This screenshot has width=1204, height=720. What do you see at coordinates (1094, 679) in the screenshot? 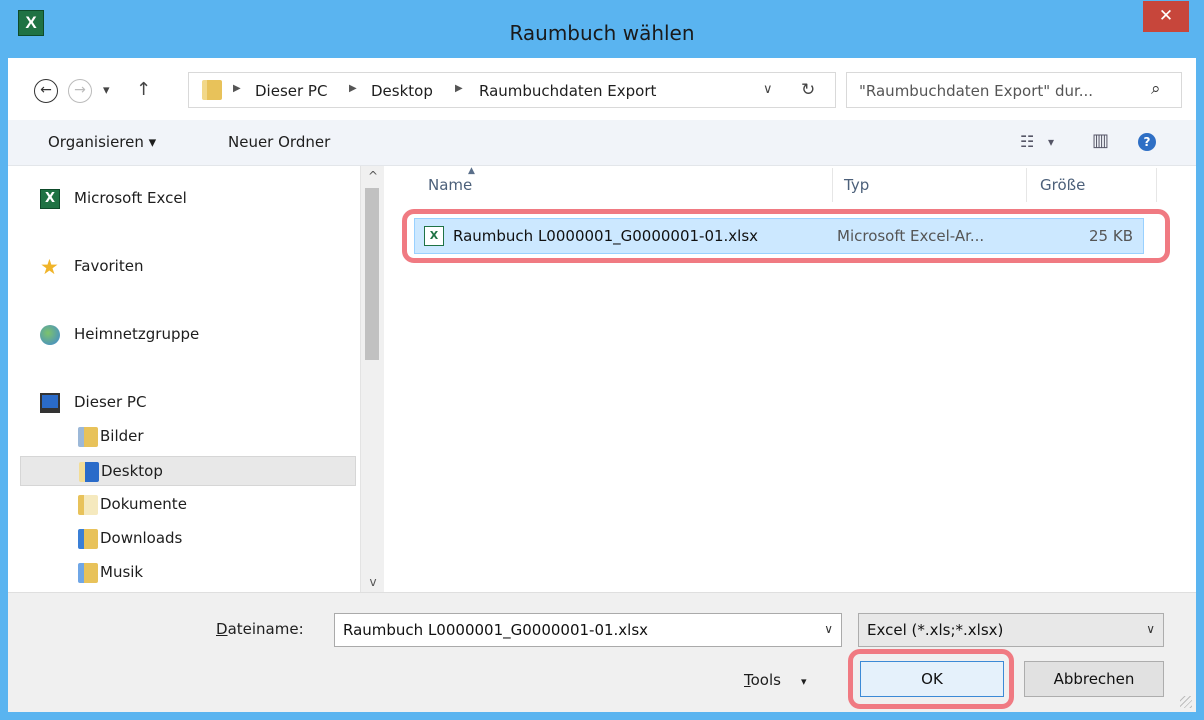
I see `cancel-button: Abbrechen` at bounding box center [1094, 679].